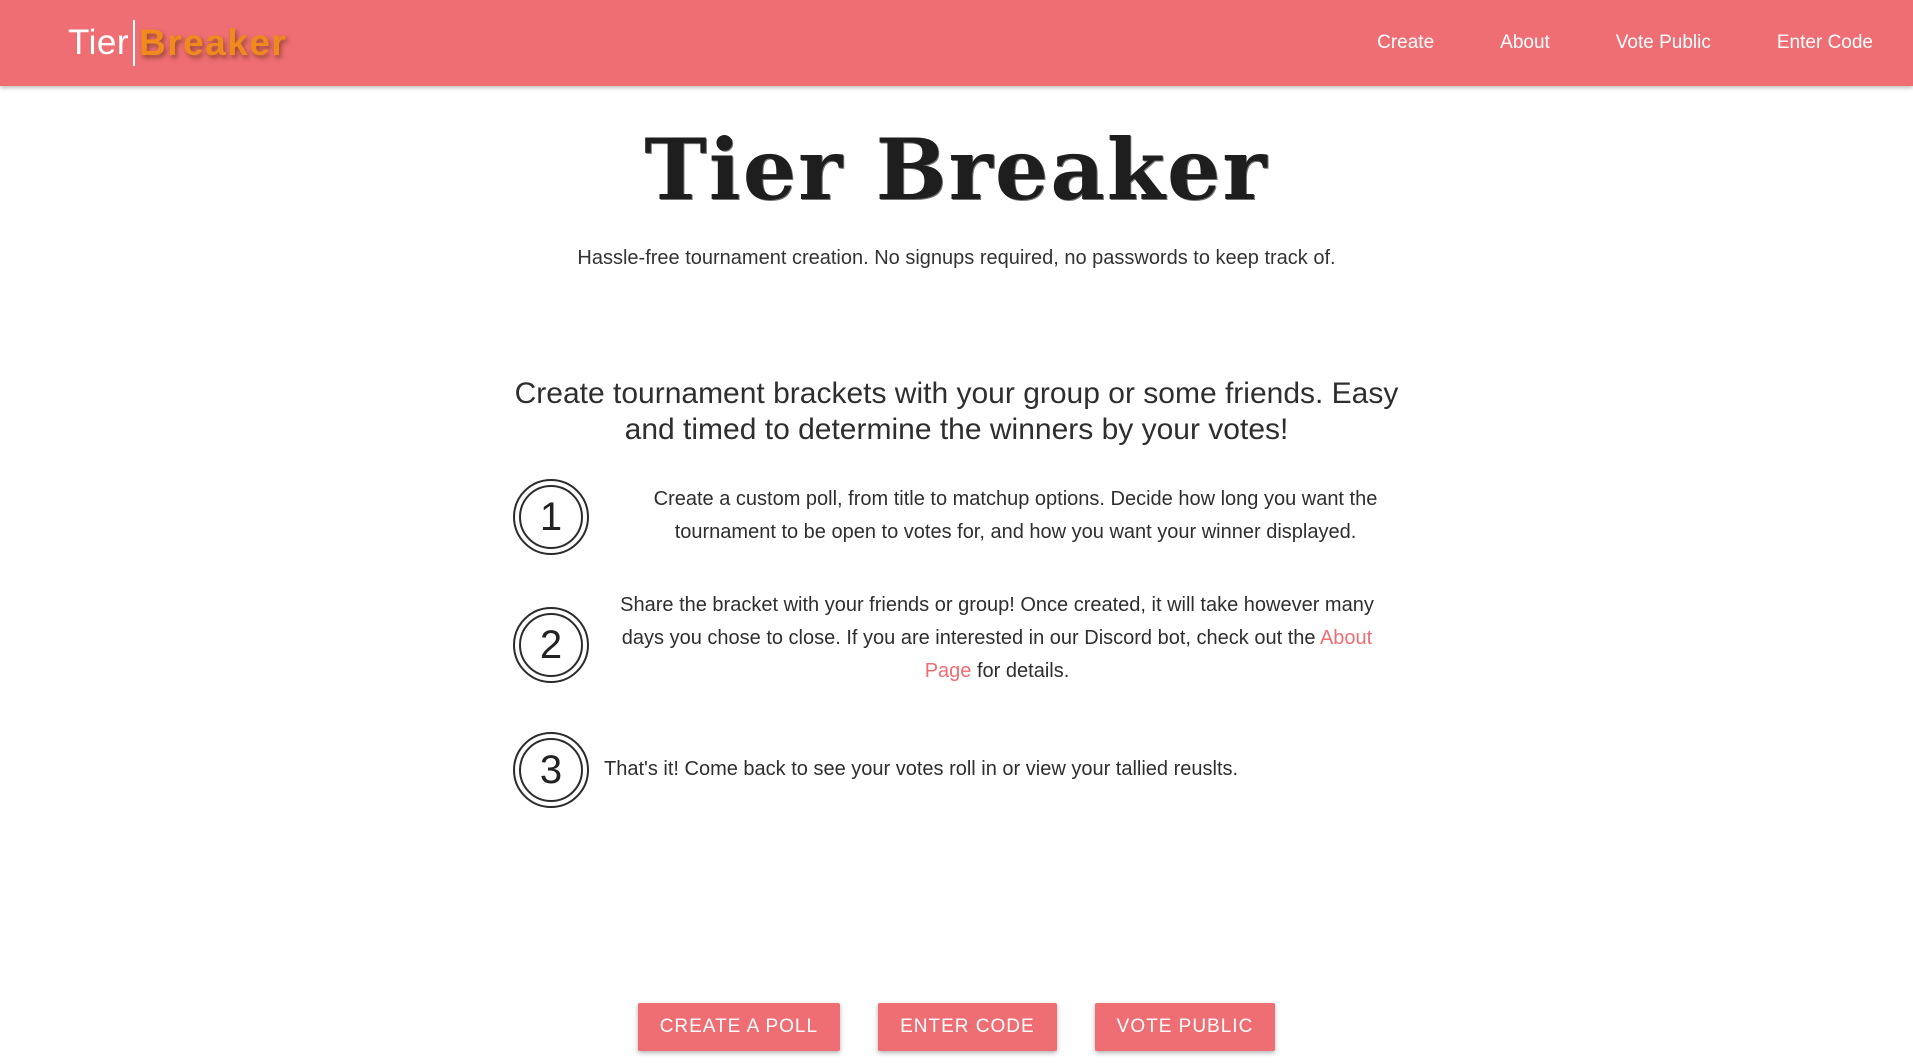  Describe the element at coordinates (1405, 43) in the screenshot. I see `nav-link-create: Create` at that location.